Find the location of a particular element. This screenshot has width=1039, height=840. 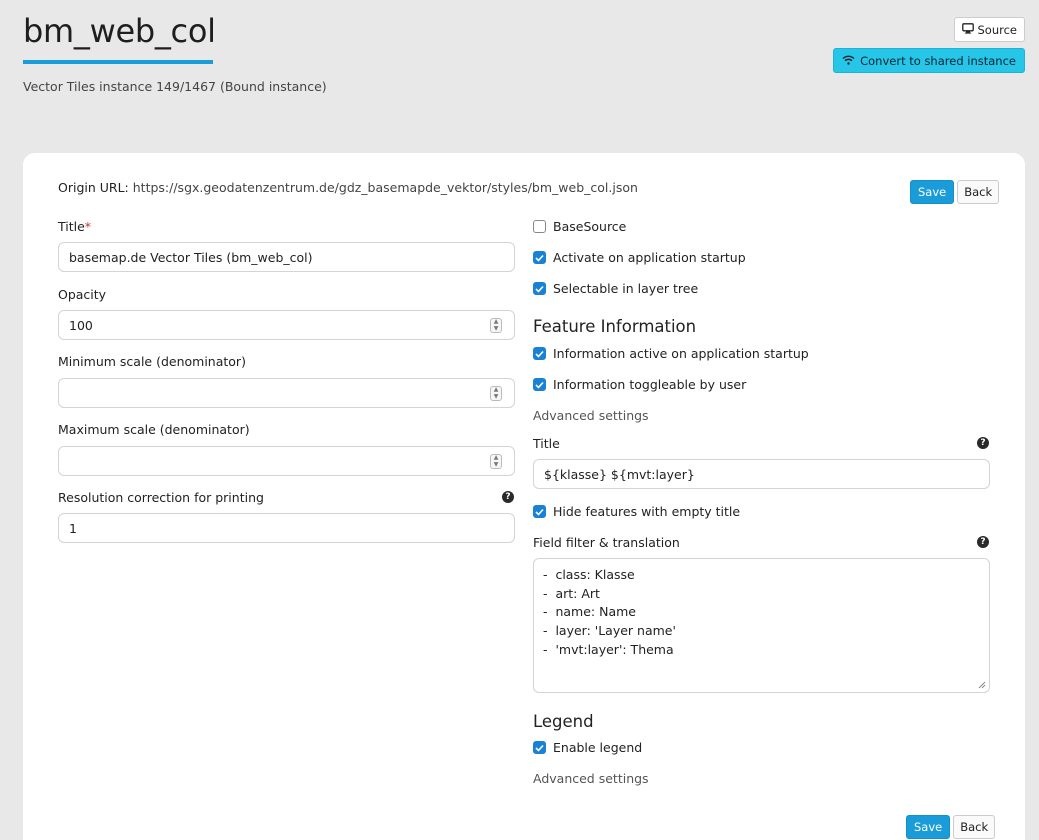

legend-advanced-settings-toggle: Advanced settings is located at coordinates (591, 778).